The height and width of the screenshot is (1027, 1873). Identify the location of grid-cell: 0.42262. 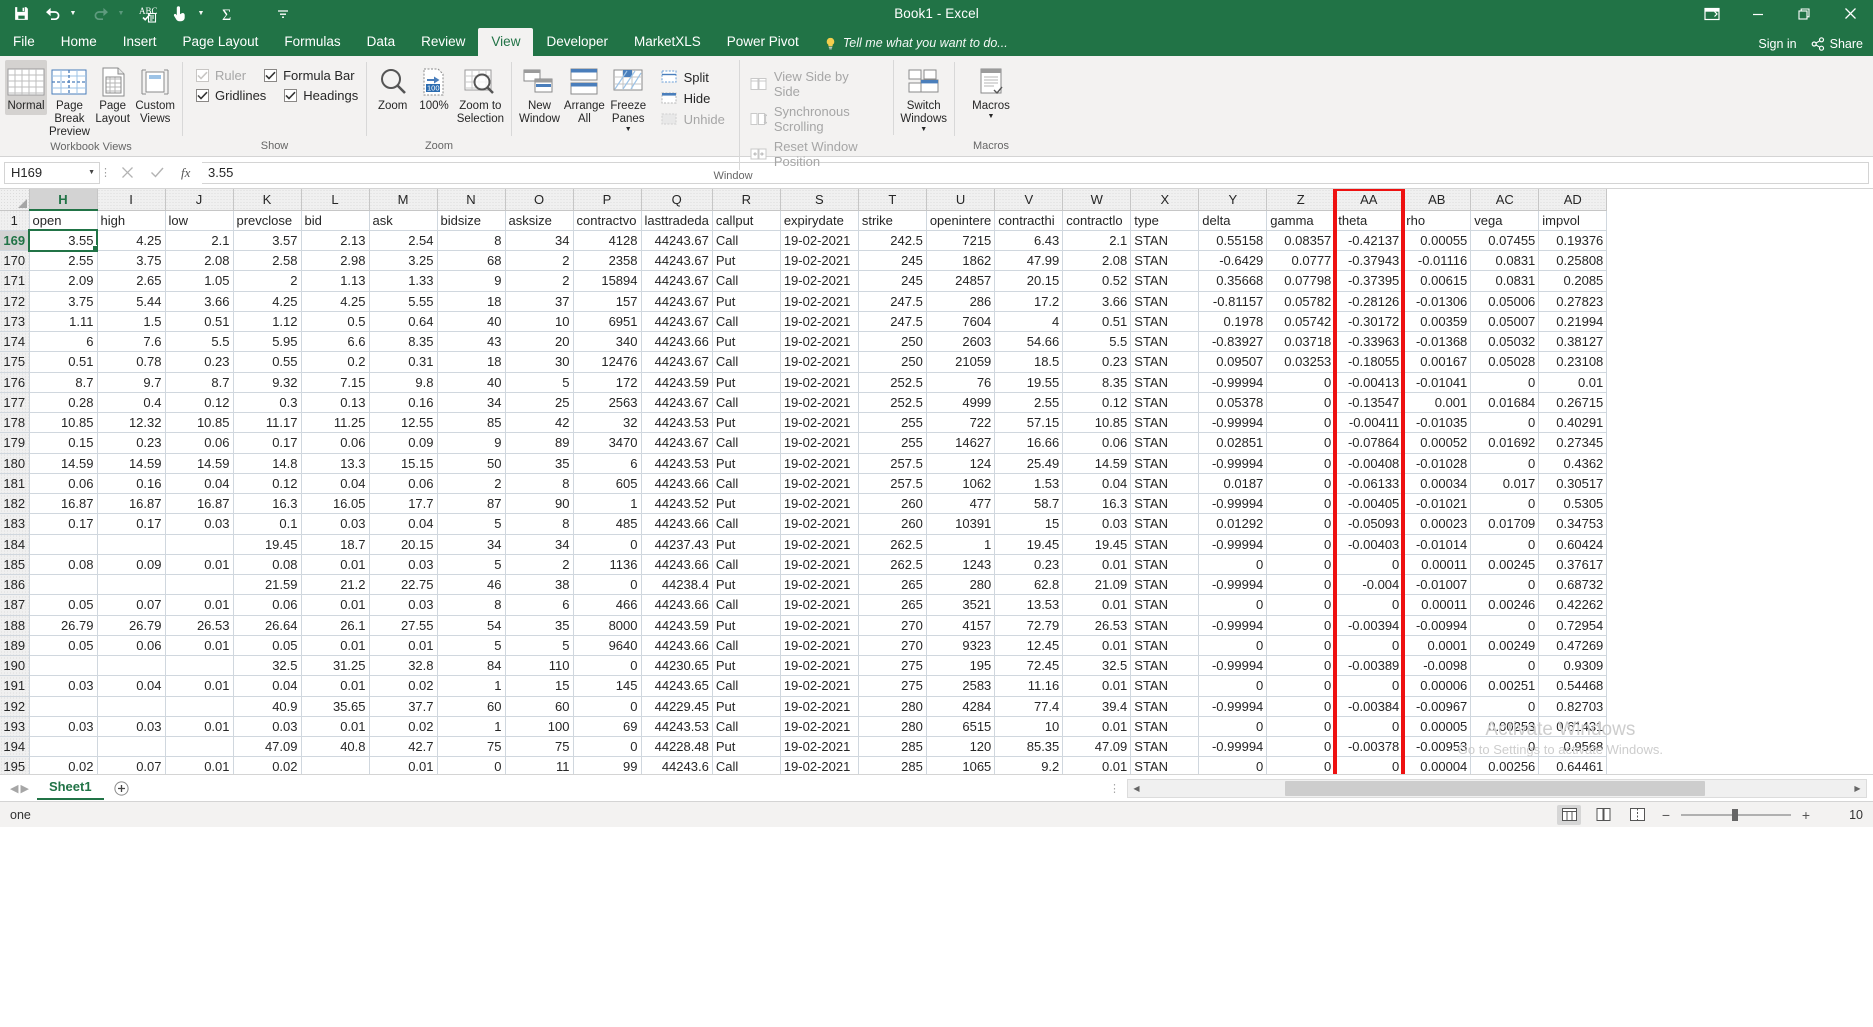
(1573, 605).